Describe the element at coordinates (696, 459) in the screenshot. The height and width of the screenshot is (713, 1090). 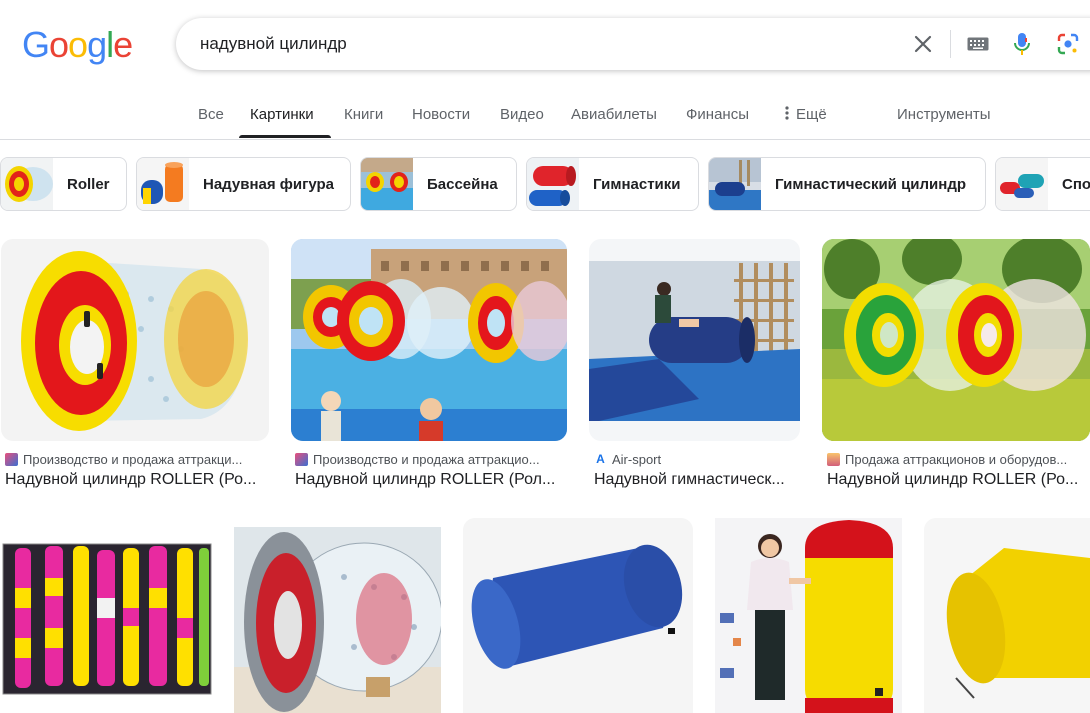
I see `result-source: A Air-sport` at that location.